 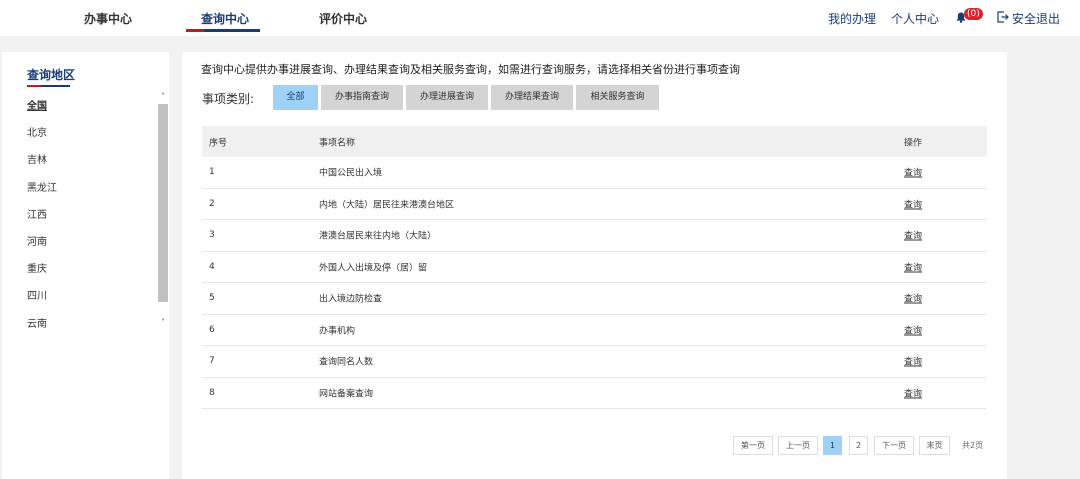 I want to click on row-name: 网站备案查询, so click(x=346, y=394).